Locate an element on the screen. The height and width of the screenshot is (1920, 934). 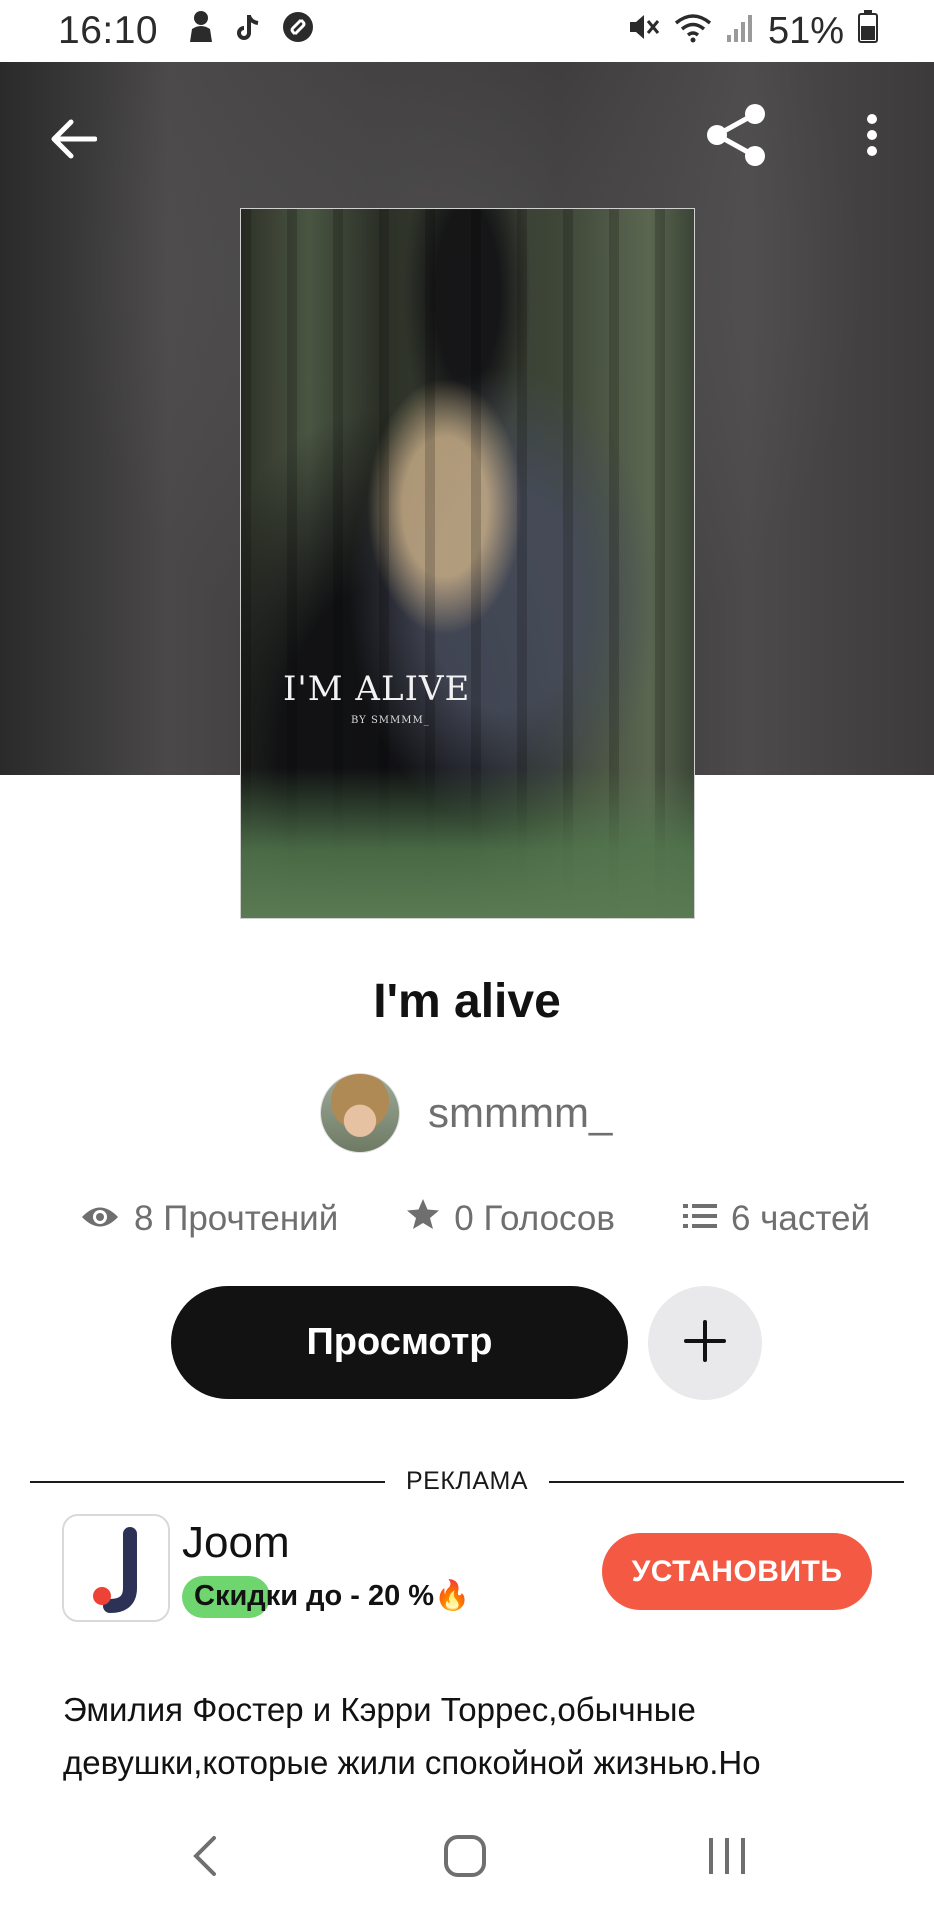
share-icon is located at coordinates (737, 137).